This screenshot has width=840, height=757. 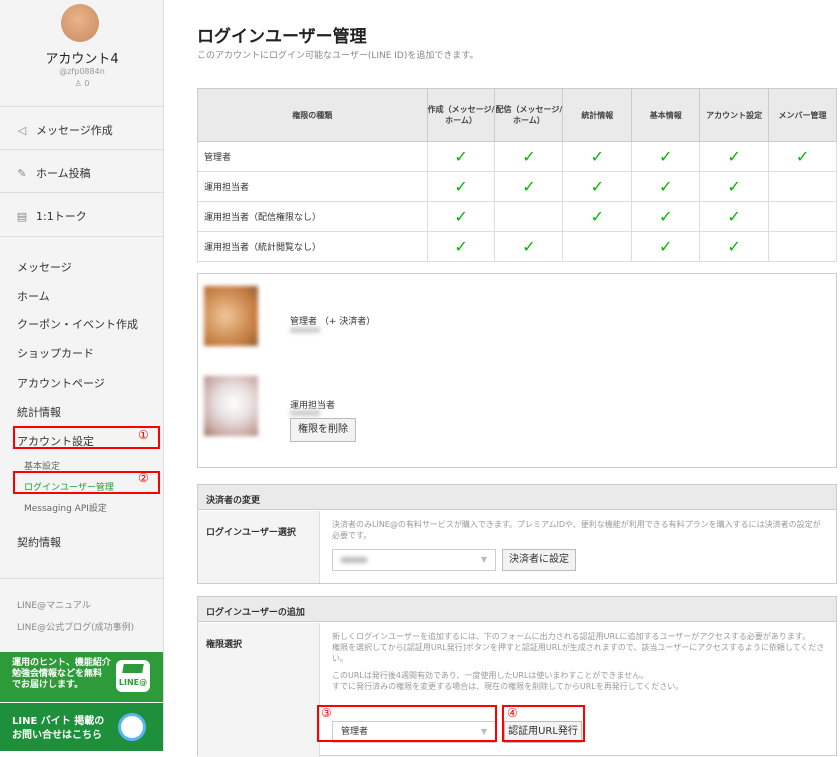 What do you see at coordinates (81, 727) in the screenshot?
I see `line-baito-banner: LINE バイト 掲載の お問い合せはこちら` at bounding box center [81, 727].